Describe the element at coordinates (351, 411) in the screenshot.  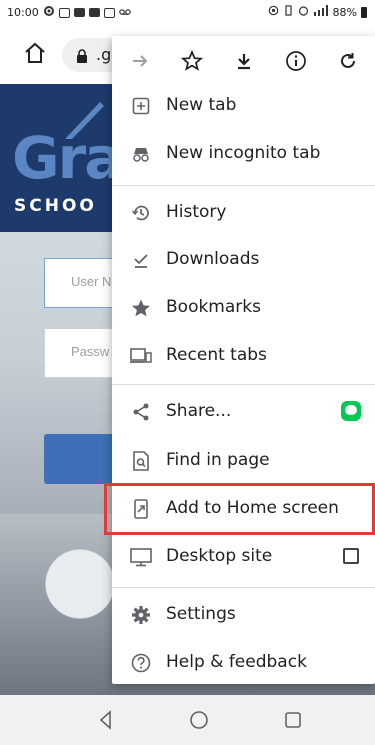
I see `messenger-app-icon` at that location.